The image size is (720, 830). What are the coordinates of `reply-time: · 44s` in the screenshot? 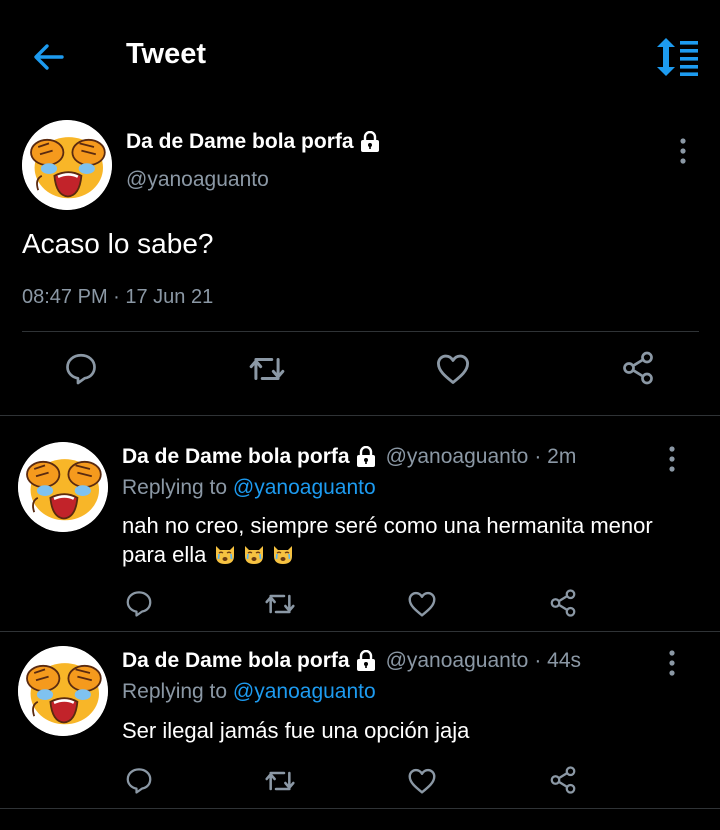 It's located at (558, 660).